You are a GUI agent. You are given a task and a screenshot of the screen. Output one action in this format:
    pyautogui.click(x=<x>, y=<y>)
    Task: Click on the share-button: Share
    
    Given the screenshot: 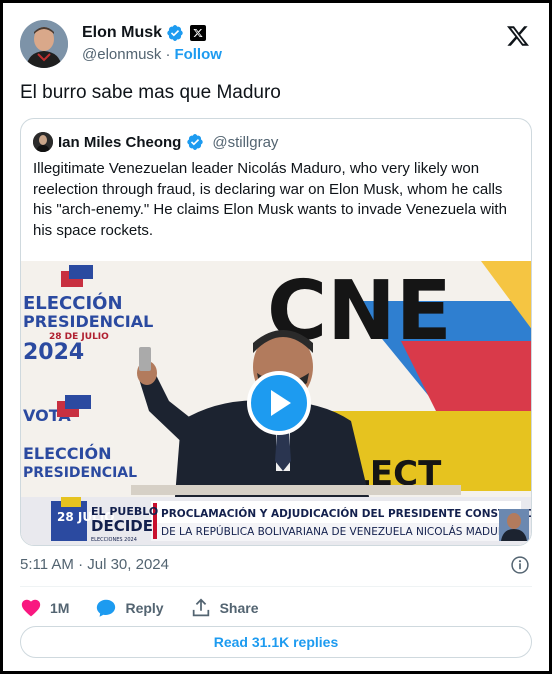 What is the action you would take?
    pyautogui.click(x=224, y=608)
    